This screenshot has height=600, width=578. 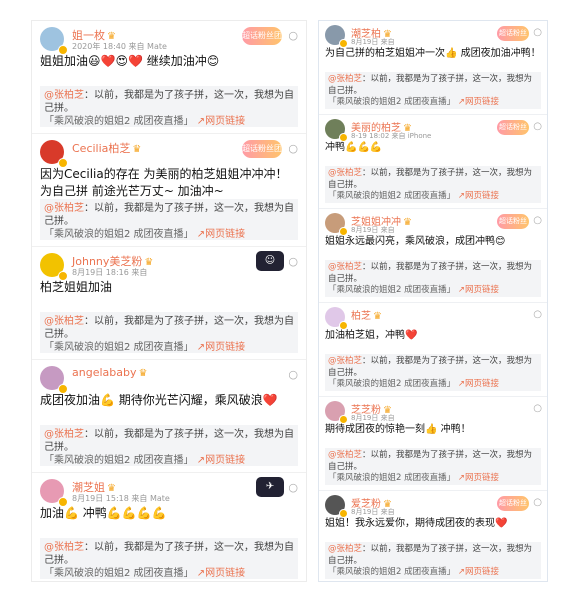 I want to click on post-header: Cecilia柏芝 ♛ 超话粉丝团 ○, so click(x=169, y=151).